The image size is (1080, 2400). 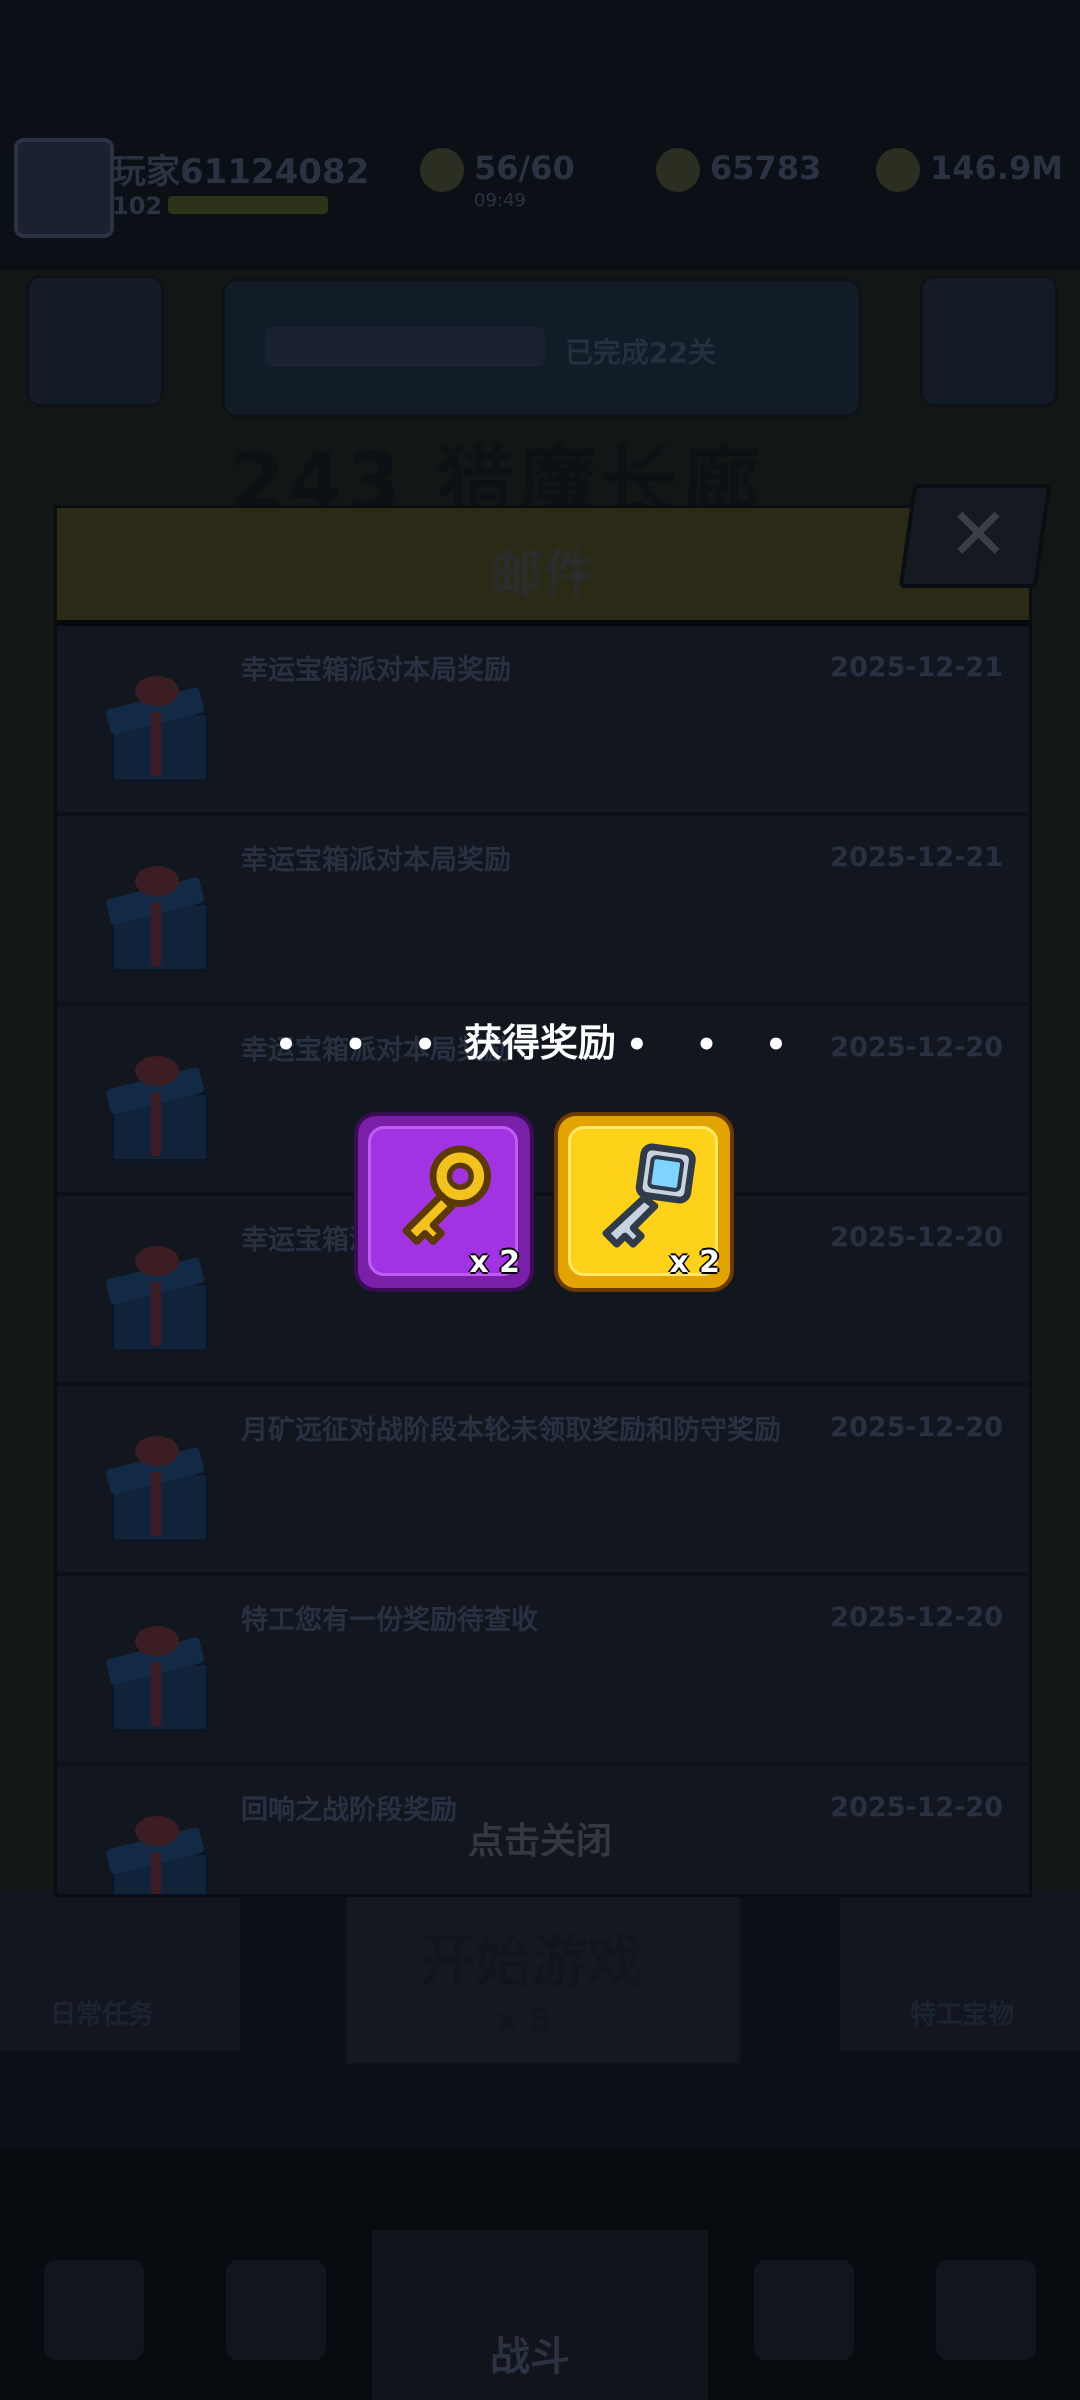 I want to click on event-tag, so click(x=405, y=347).